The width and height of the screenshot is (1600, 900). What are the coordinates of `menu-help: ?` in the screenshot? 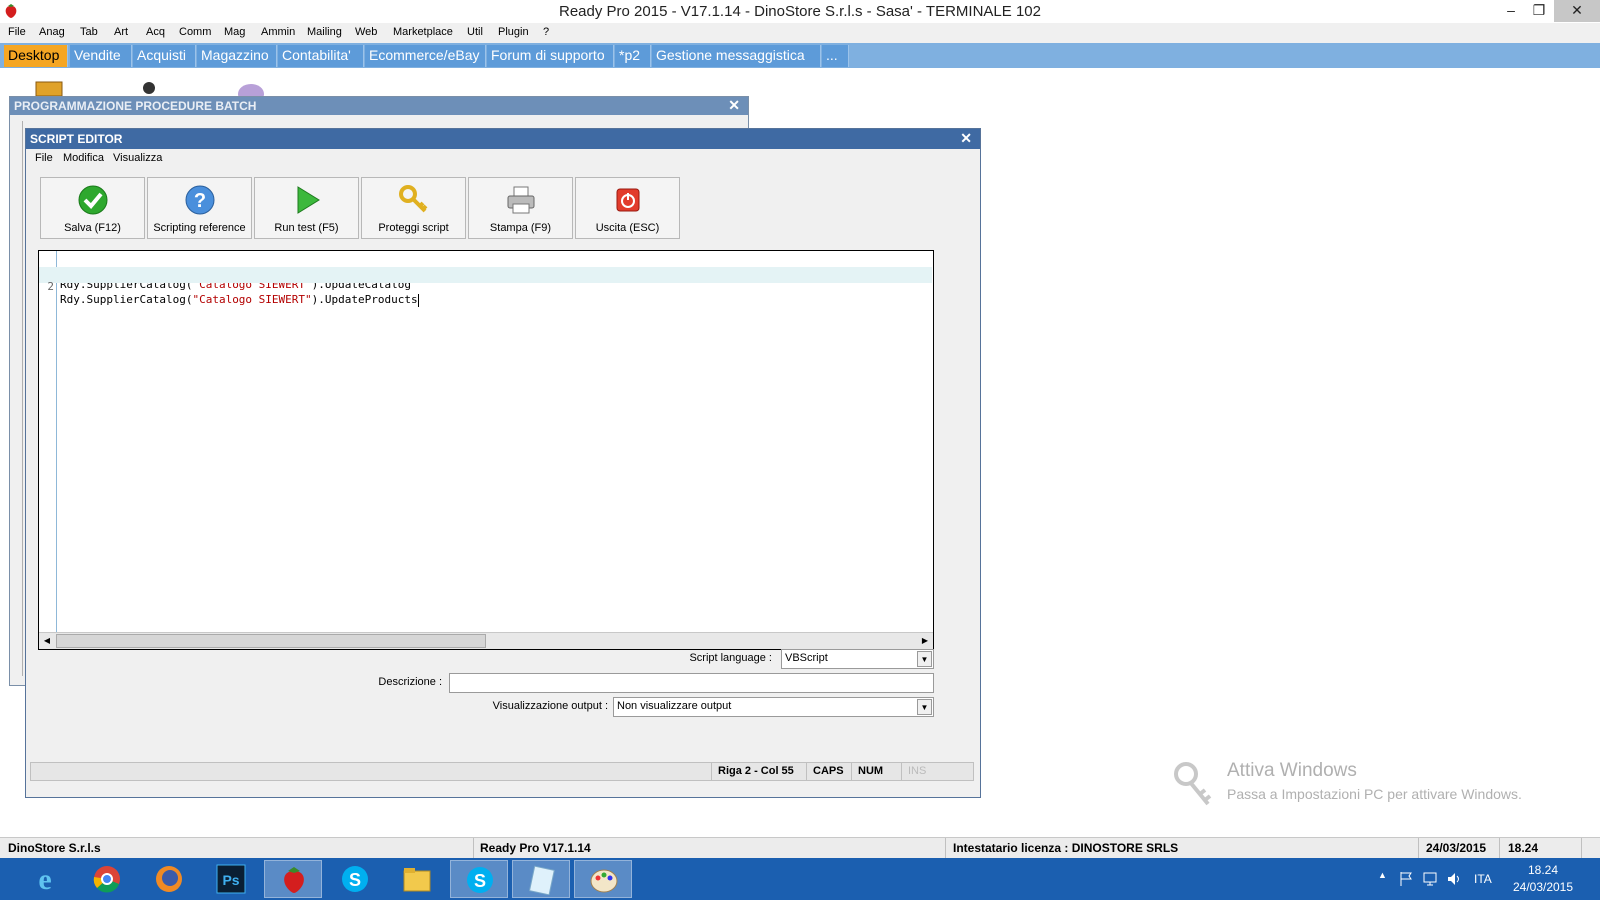 It's located at (546, 32).